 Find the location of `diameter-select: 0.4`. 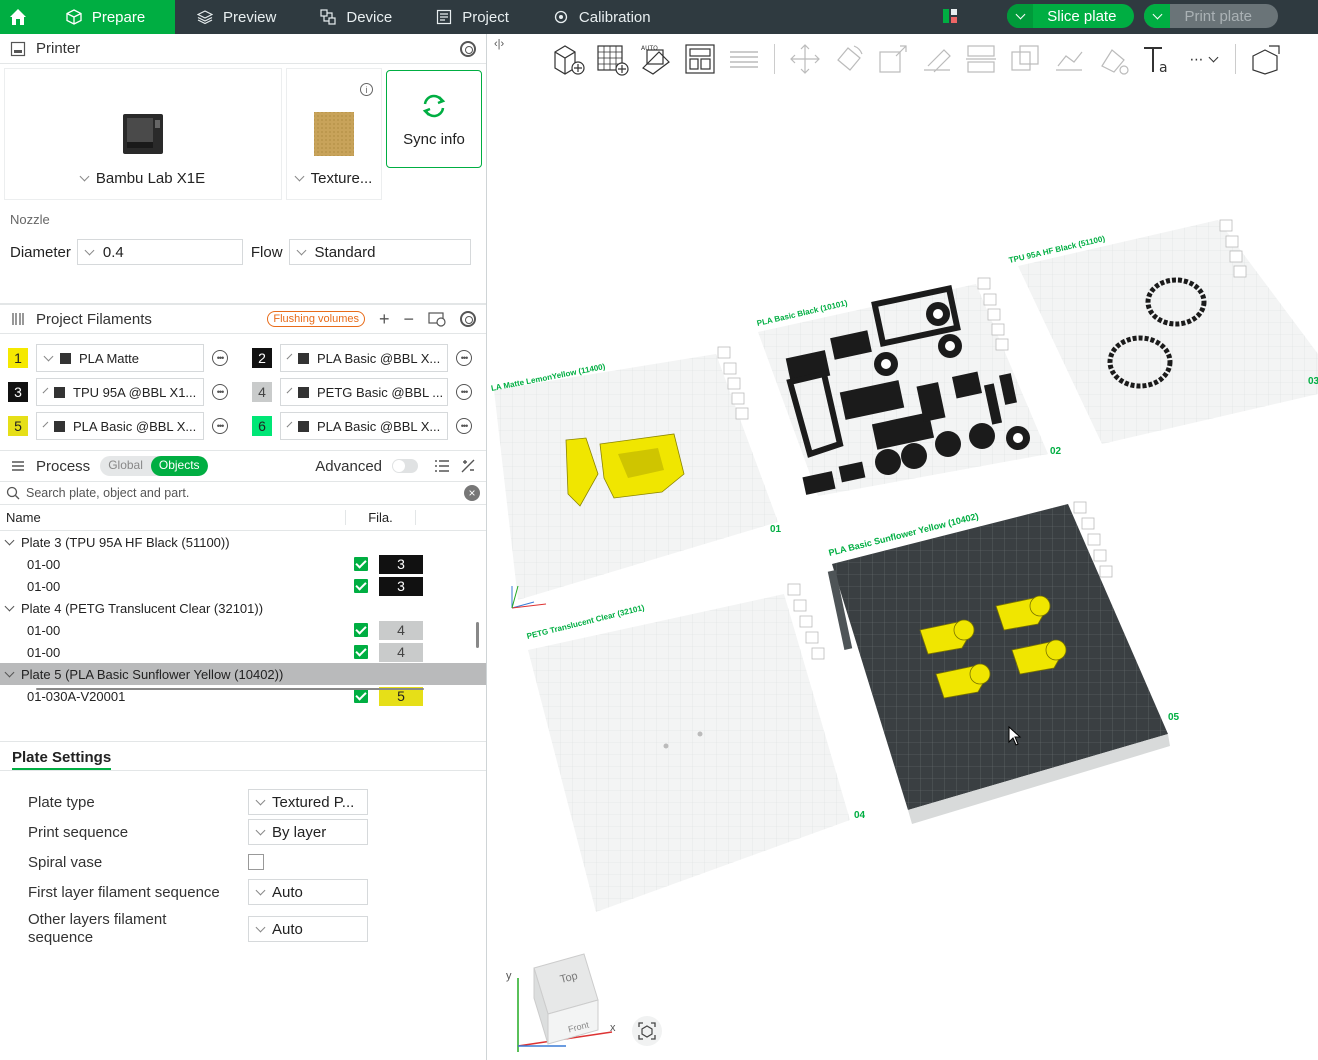

diameter-select: 0.4 is located at coordinates (159, 252).